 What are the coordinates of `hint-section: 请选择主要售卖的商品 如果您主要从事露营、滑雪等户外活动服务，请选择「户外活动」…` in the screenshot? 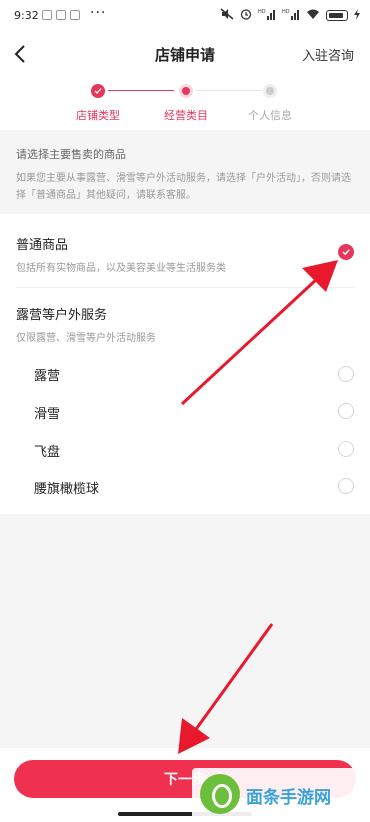 It's located at (185, 175).